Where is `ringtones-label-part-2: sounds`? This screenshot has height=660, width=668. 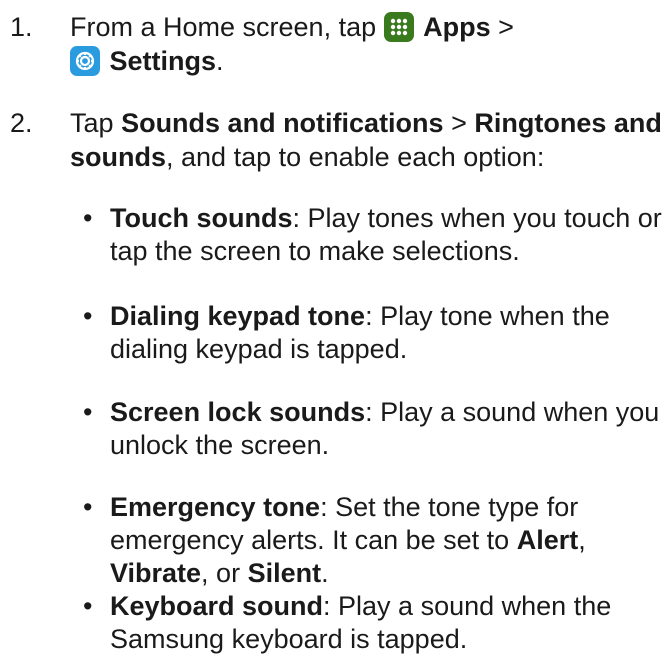 ringtones-label-part-2: sounds is located at coordinates (118, 157).